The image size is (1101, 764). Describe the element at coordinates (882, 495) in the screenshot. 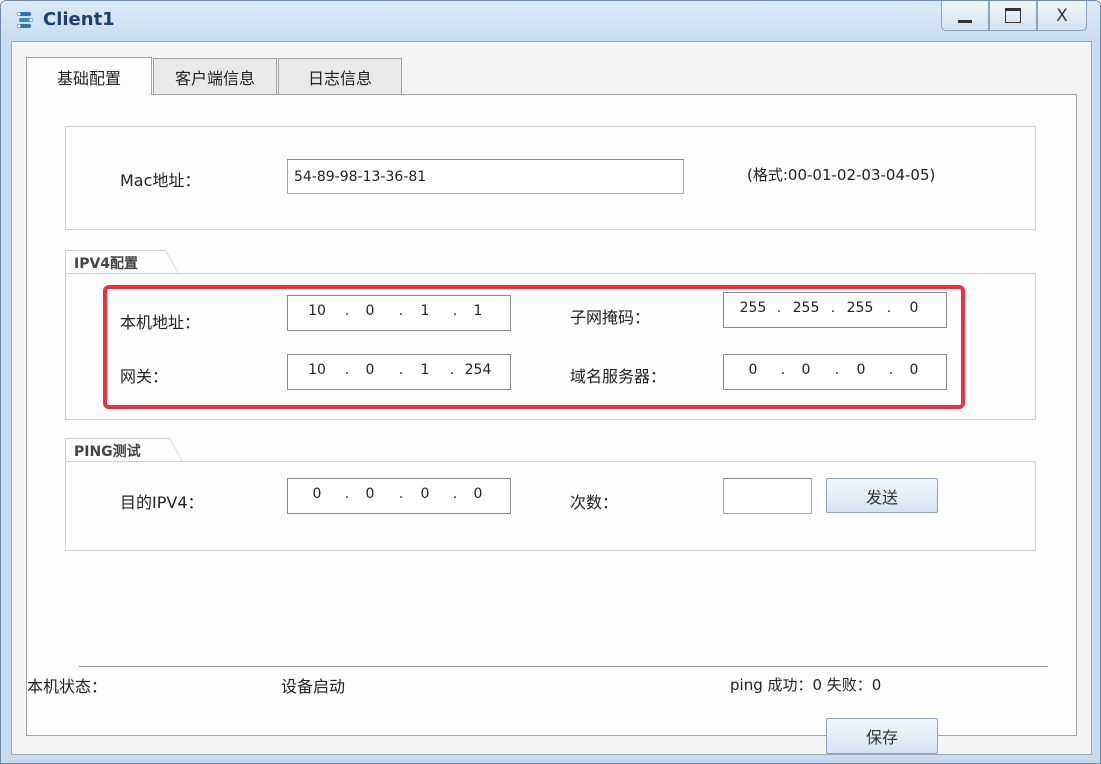

I see `send-button: 发送` at that location.